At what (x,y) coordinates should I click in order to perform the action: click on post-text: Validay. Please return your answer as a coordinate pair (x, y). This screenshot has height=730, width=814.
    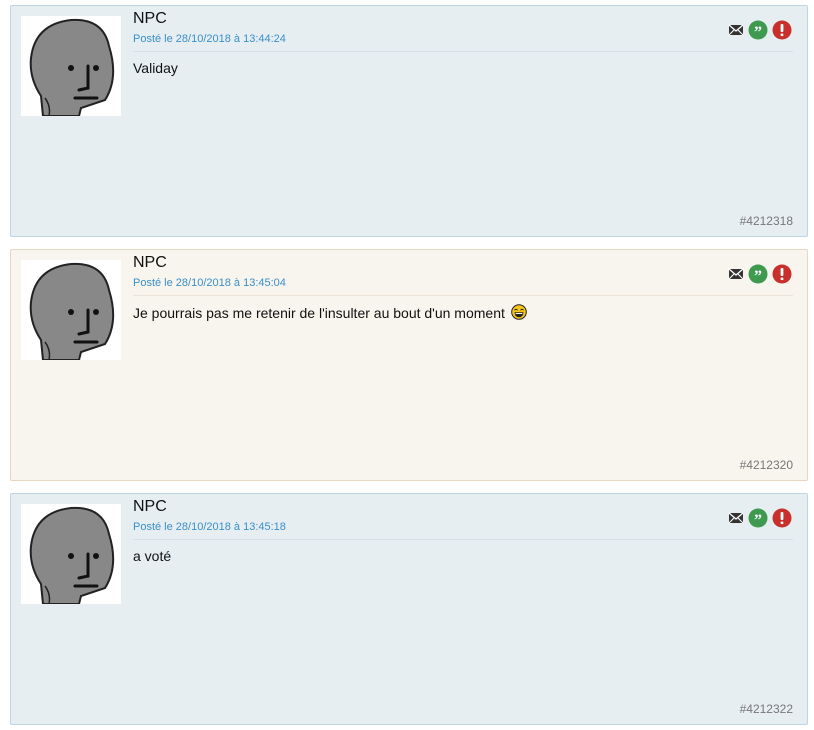
    Looking at the image, I should click on (155, 68).